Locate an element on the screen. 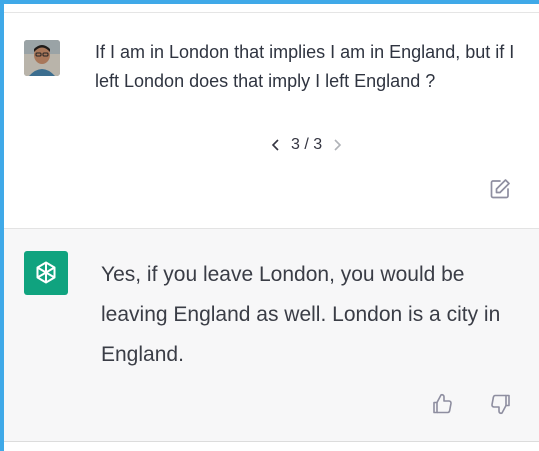 The width and height of the screenshot is (539, 451). edit-icon is located at coordinates (500, 189).